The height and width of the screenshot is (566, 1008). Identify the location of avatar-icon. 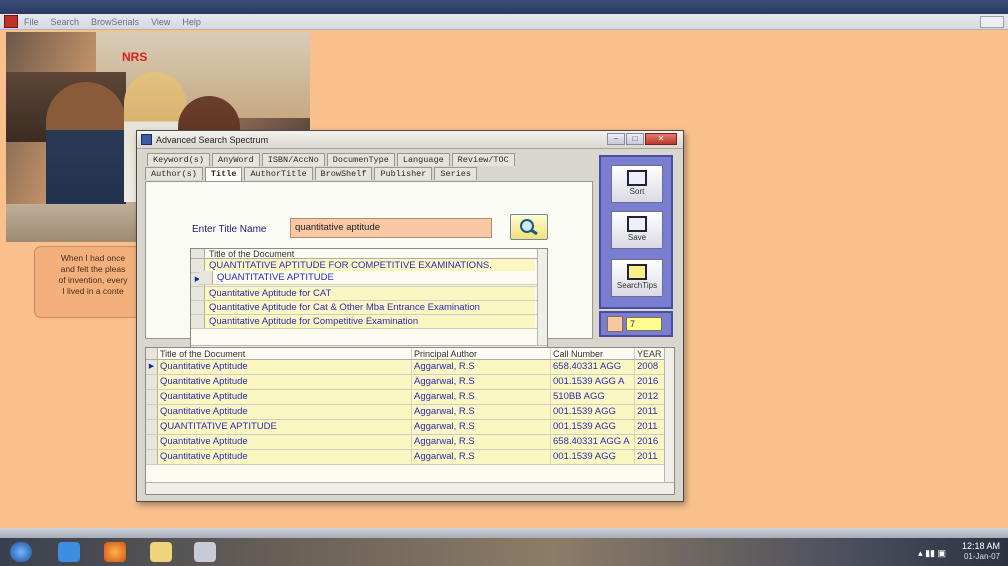
(615, 324).